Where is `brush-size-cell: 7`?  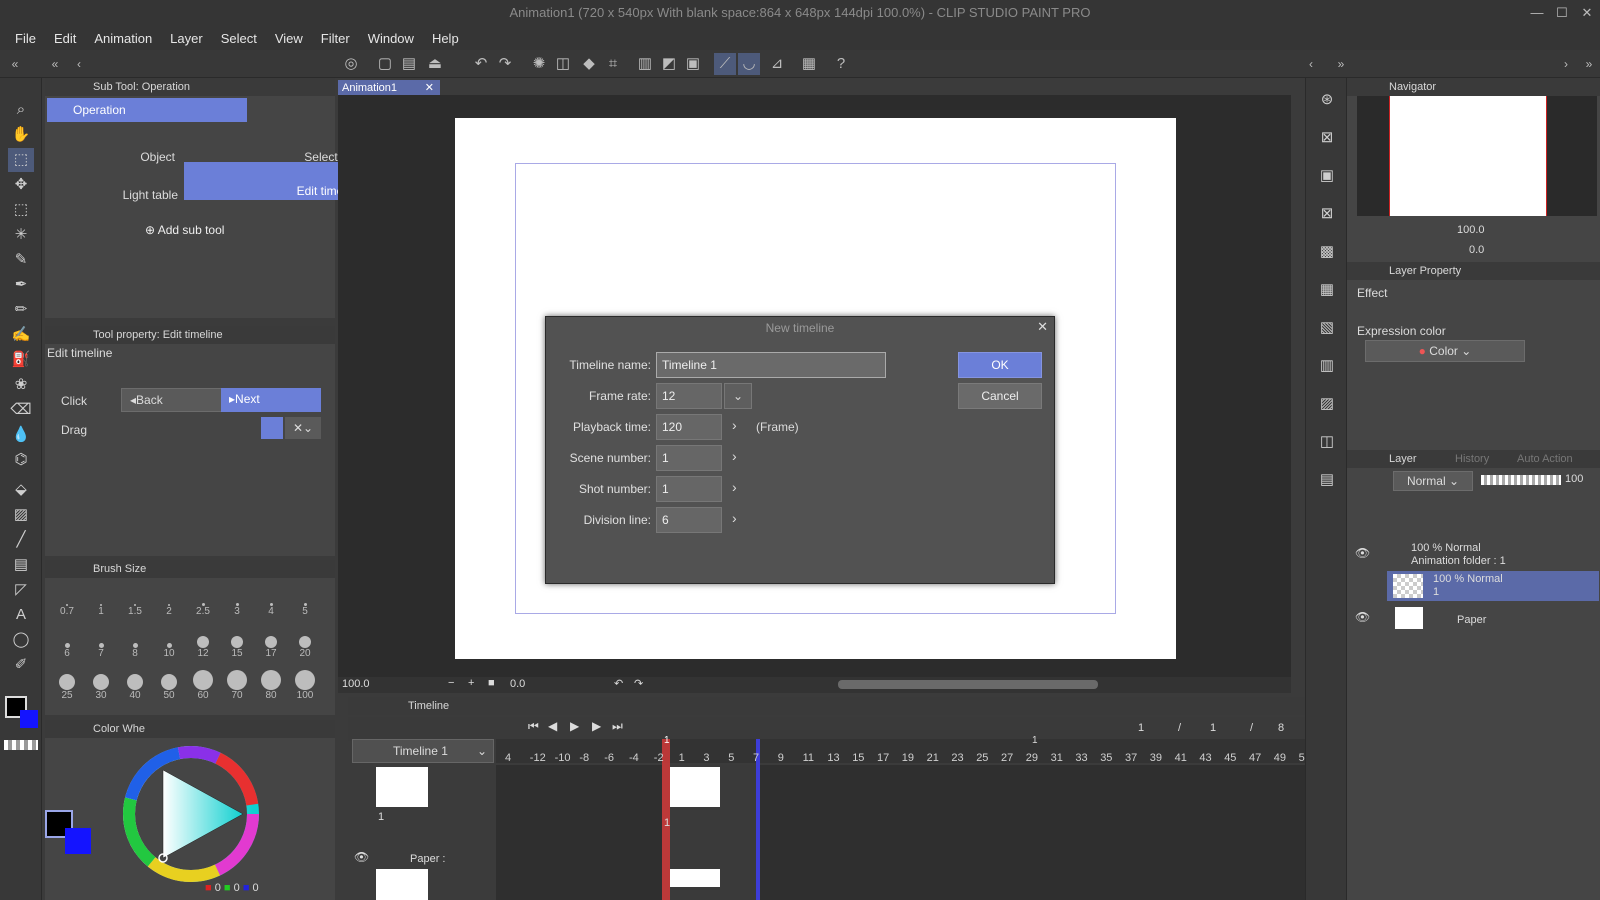
brush-size-cell: 7 is located at coordinates (101, 643).